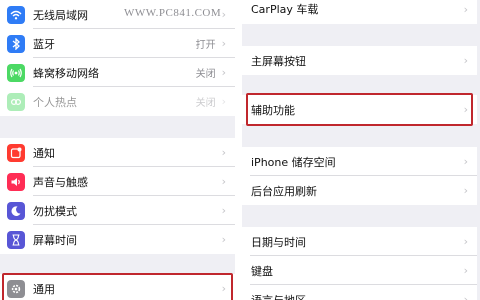 This screenshot has height=300, width=480. I want to click on settings-row-label: 键盘, so click(262, 271).